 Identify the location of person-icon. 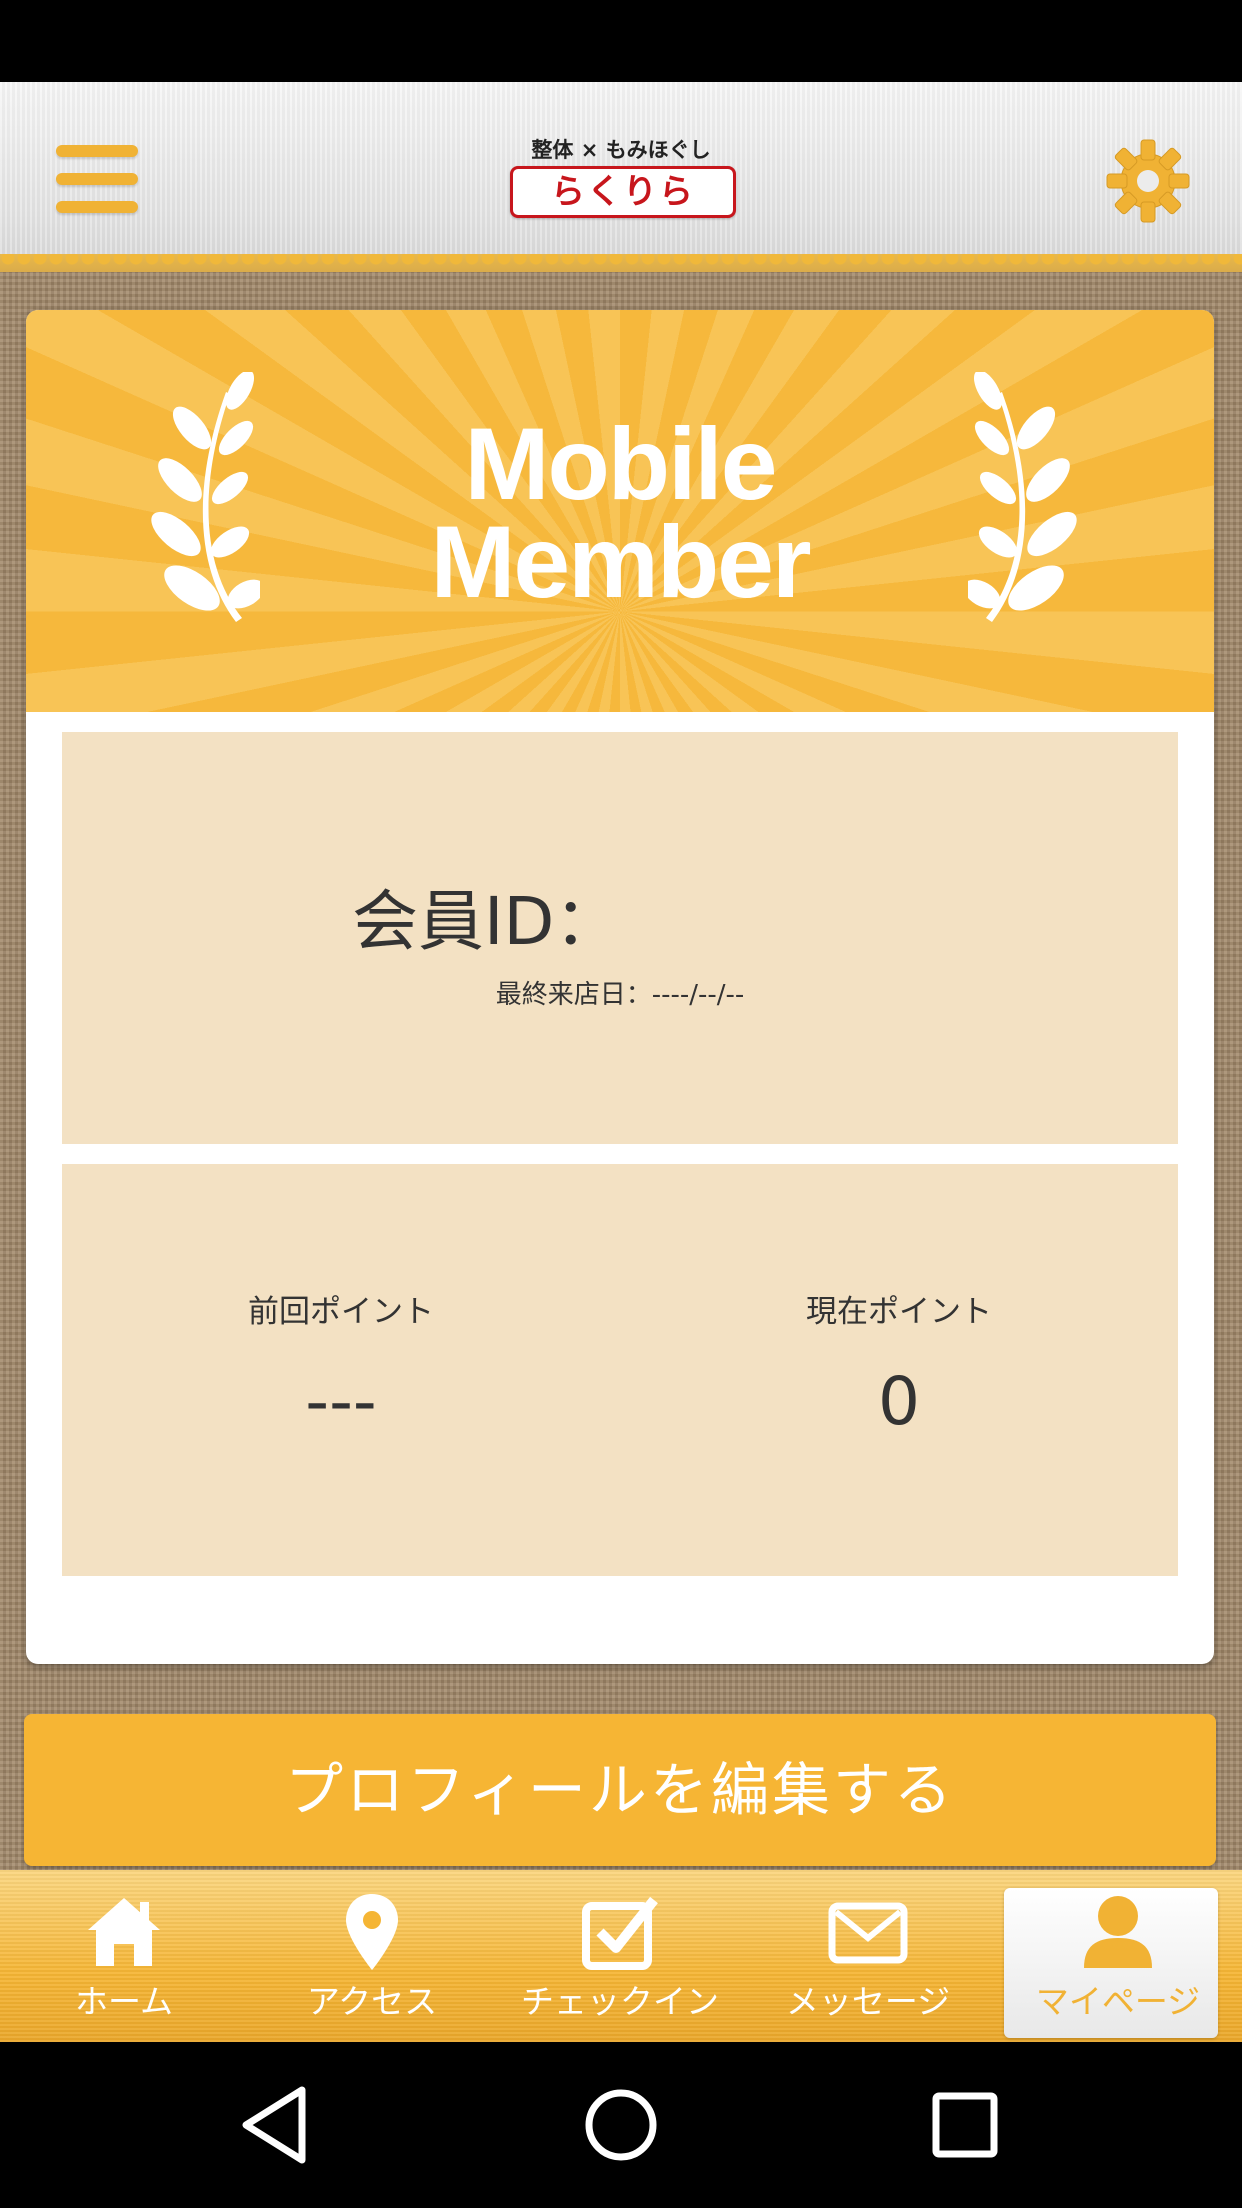
(1118, 1932).